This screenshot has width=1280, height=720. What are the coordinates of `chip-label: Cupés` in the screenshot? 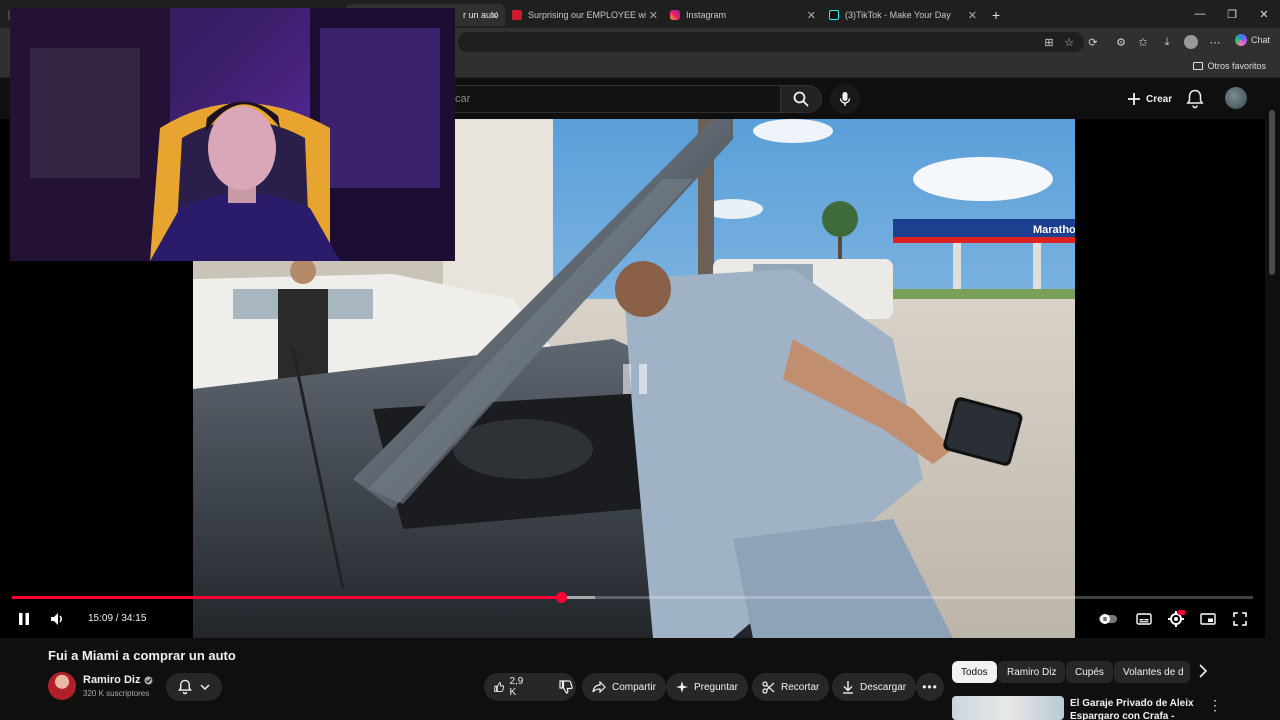 It's located at (1089, 672).